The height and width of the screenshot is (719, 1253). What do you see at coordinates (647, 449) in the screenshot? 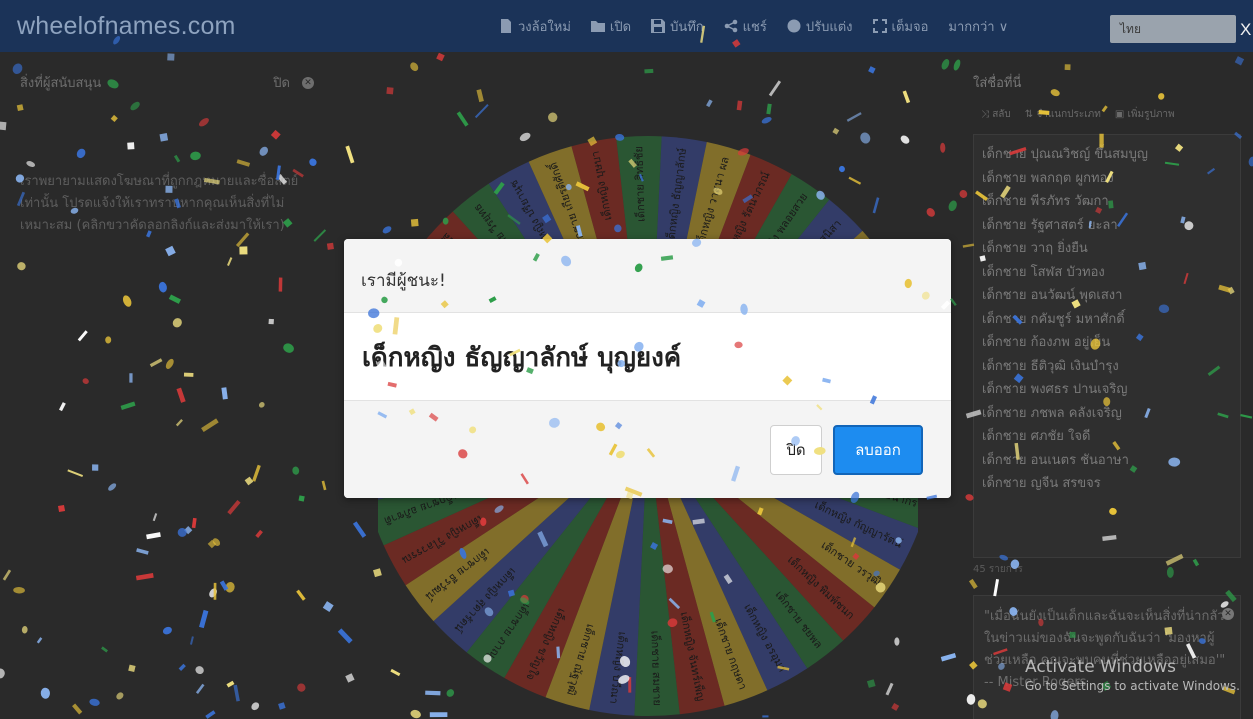
I see `dialog-footer: ปิด ลบออก` at bounding box center [647, 449].